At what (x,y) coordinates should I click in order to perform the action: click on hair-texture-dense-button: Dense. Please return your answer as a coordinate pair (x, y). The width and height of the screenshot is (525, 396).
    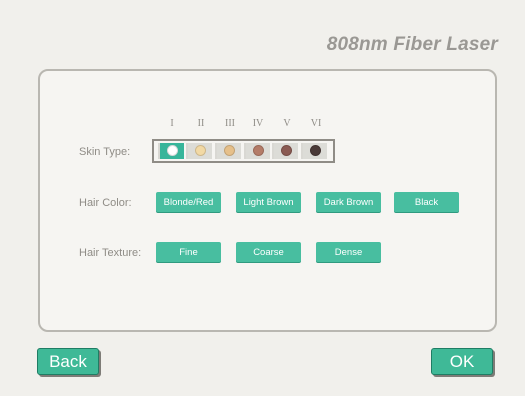
    Looking at the image, I should click on (348, 252).